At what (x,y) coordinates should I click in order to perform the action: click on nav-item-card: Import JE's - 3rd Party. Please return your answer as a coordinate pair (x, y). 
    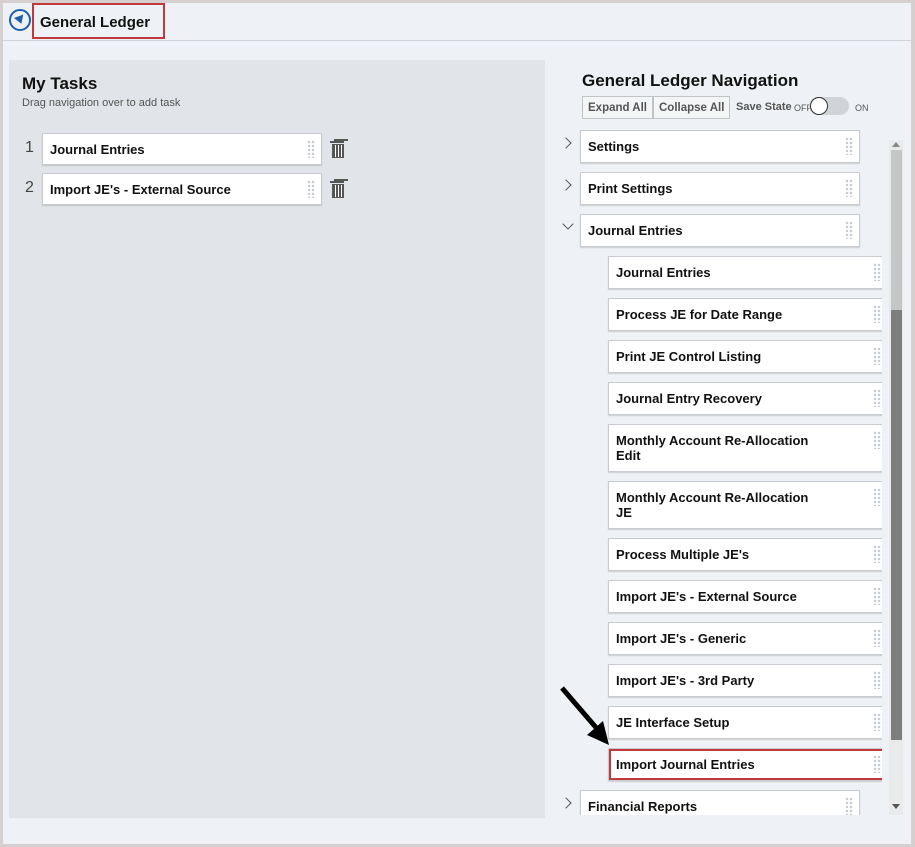
    Looking at the image, I should click on (745, 680).